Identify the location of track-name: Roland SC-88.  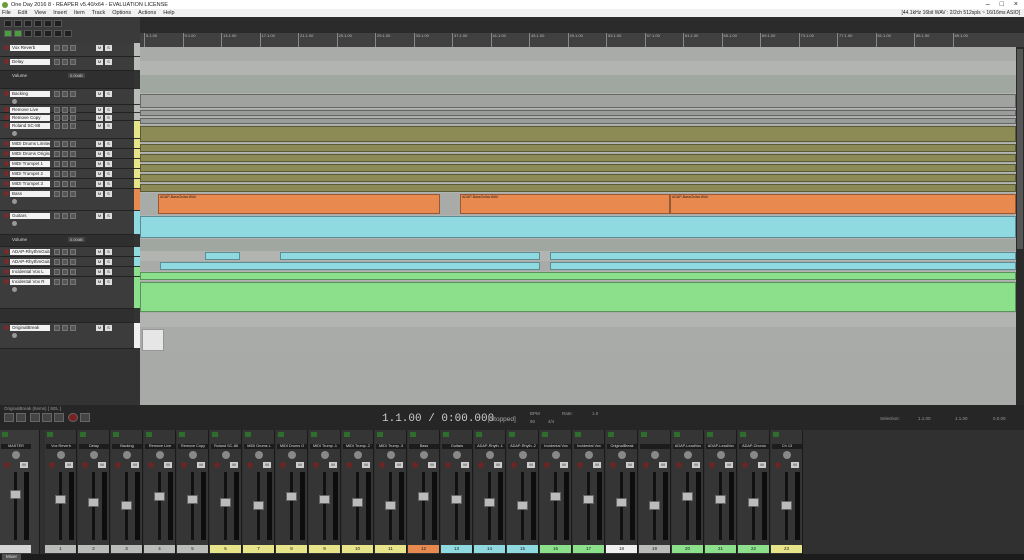
(30, 126).